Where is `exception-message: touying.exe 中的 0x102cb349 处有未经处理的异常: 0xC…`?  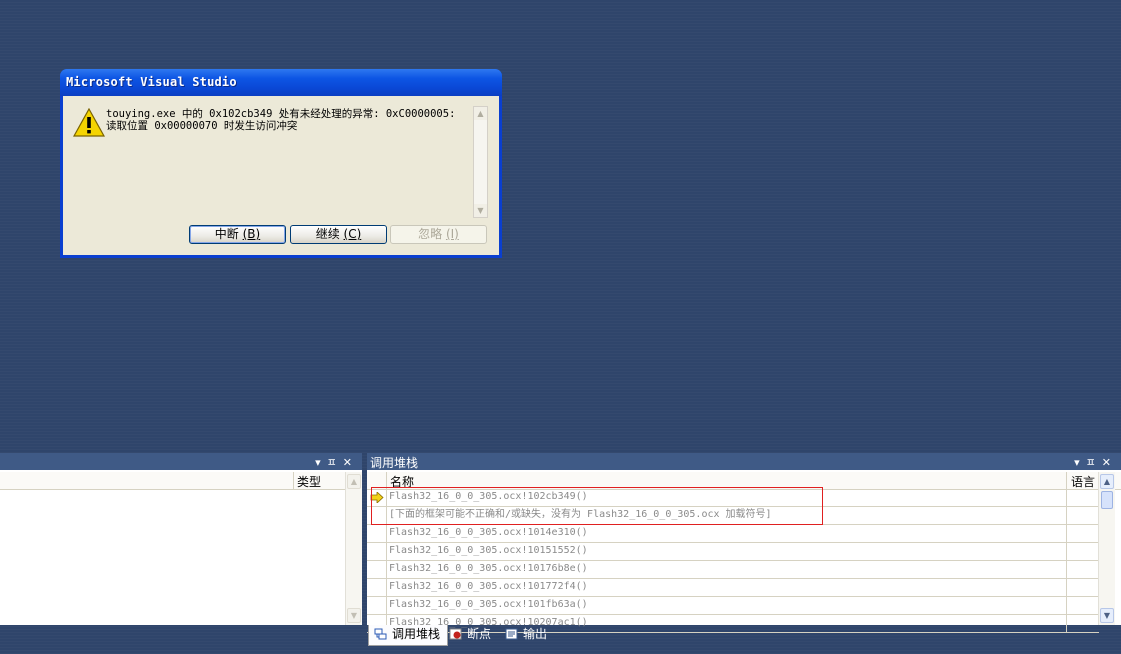
exception-message: touying.exe 中的 0x102cb349 处有未经处理的异常: 0xC… is located at coordinates (286, 120).